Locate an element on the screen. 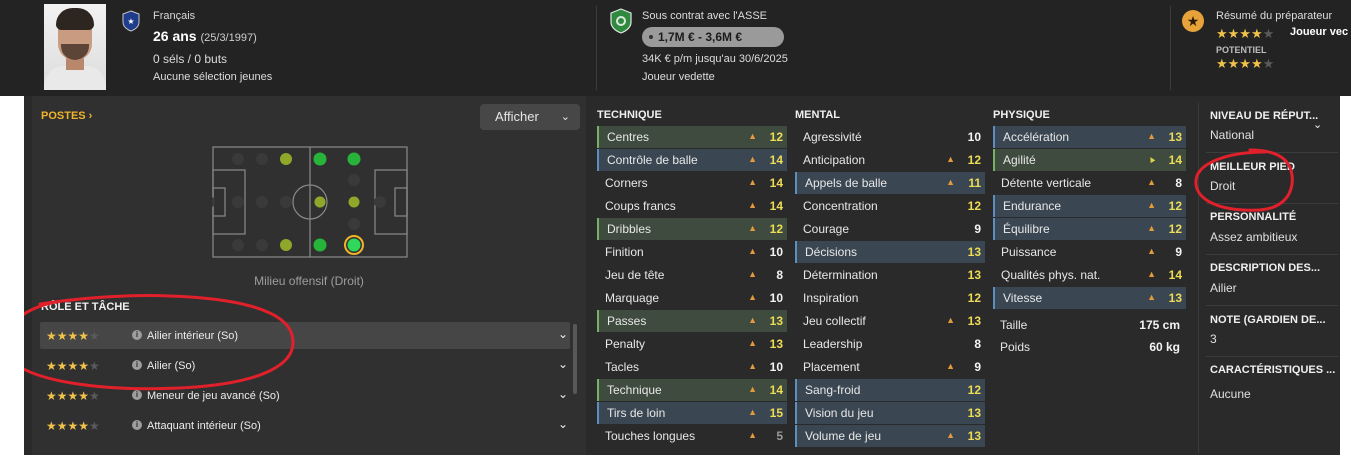  role-row: ★★★★★ i Ailier (So) ⌄ is located at coordinates (305, 365).